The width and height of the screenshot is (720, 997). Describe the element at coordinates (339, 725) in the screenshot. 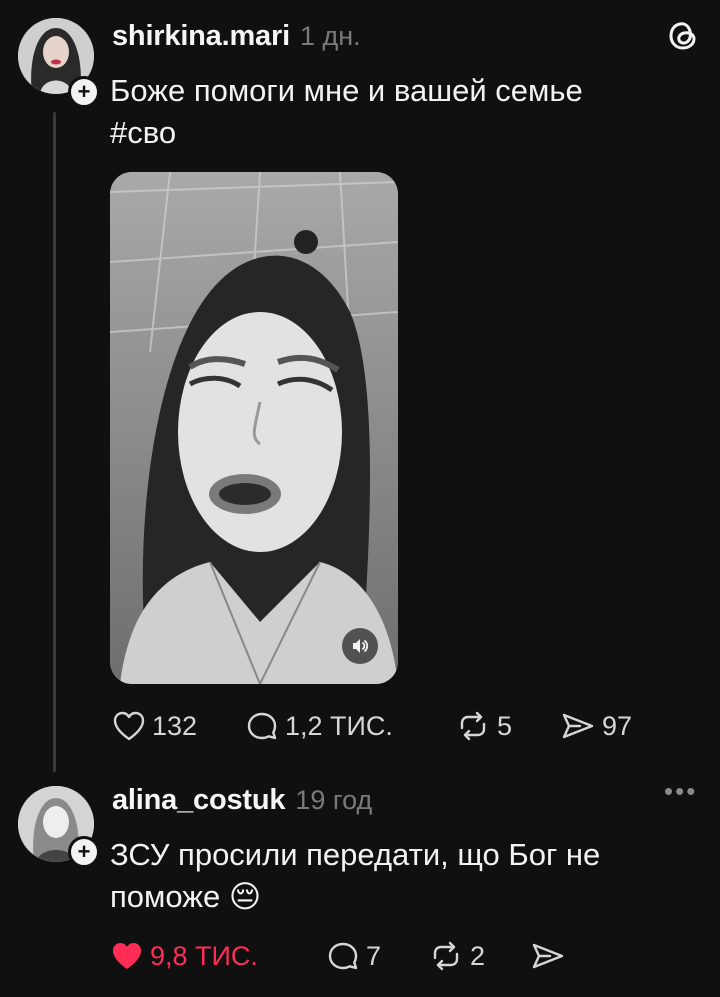

I see `reply-count: 1,2 ТИС.` at that location.